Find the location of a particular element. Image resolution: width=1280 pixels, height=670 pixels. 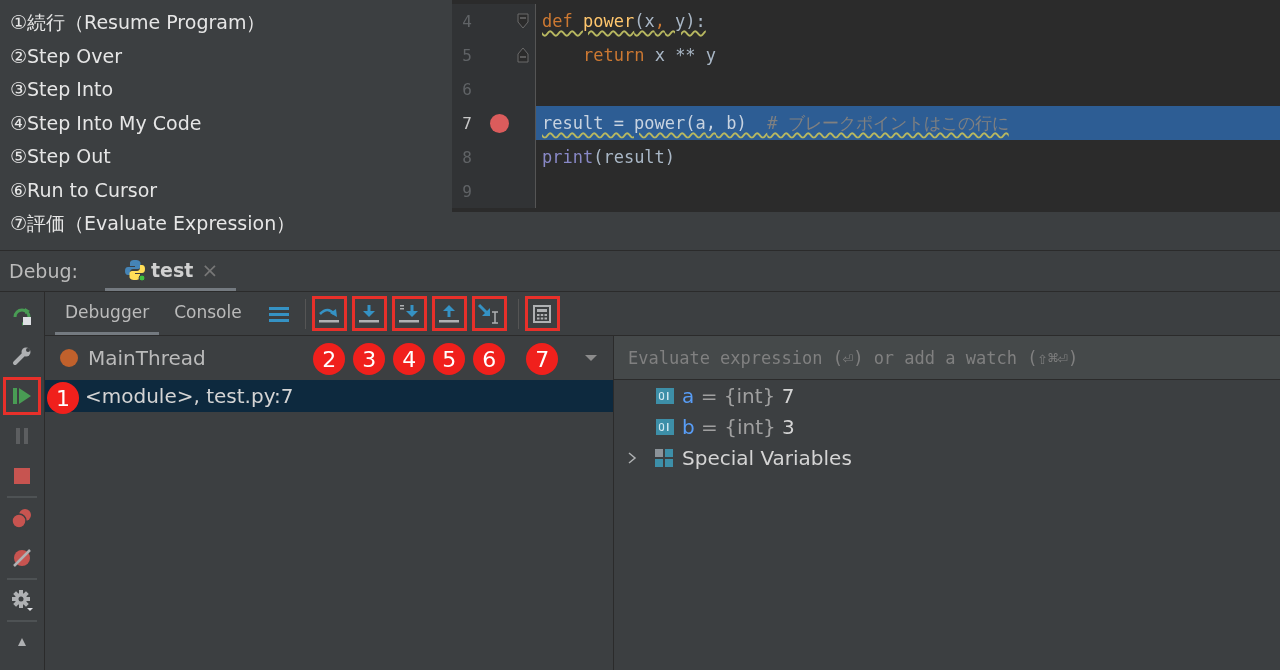

panel-tab: Debugger is located at coordinates (107, 313).